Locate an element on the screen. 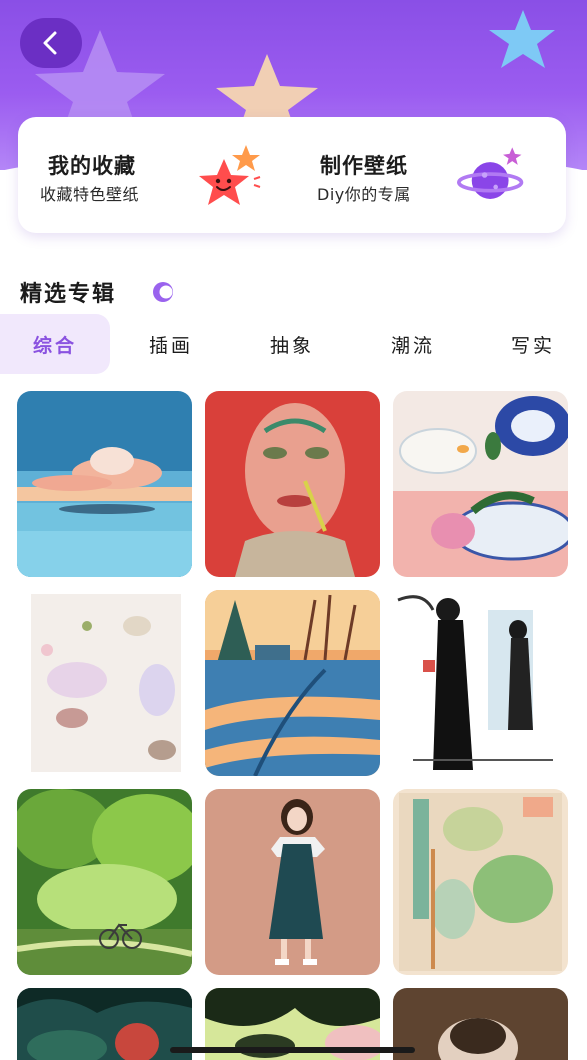 This screenshot has height=1060, width=587. snowy-road-sunset-image is located at coordinates (292, 683).